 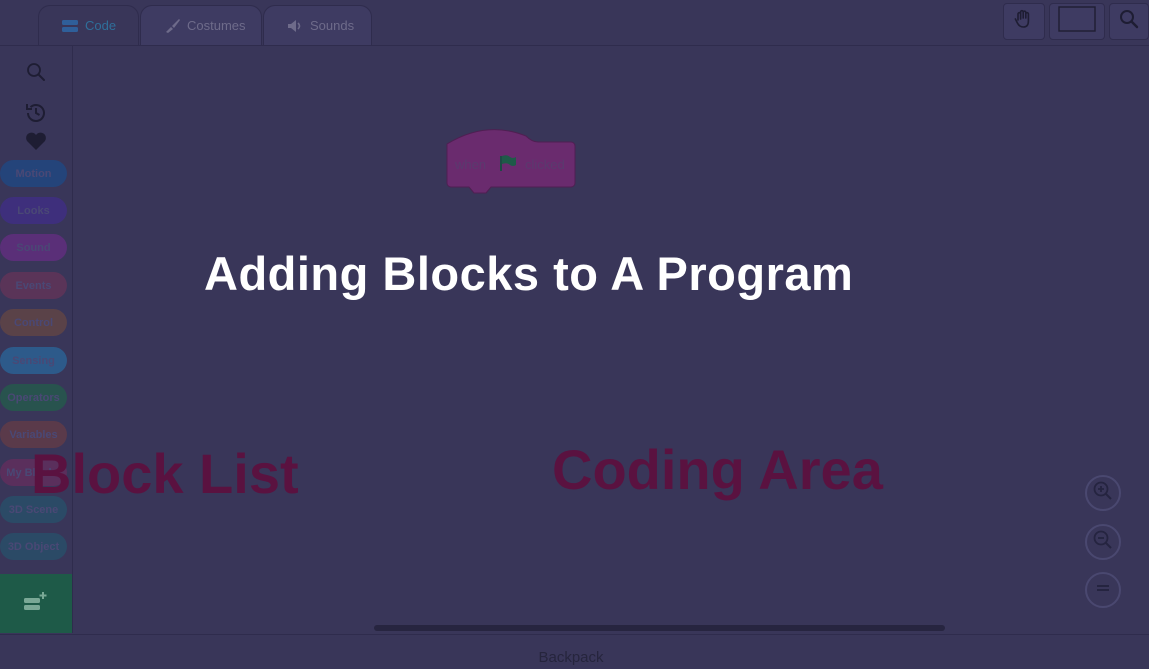 I want to click on zoom-reset-icon, so click(x=1103, y=590).